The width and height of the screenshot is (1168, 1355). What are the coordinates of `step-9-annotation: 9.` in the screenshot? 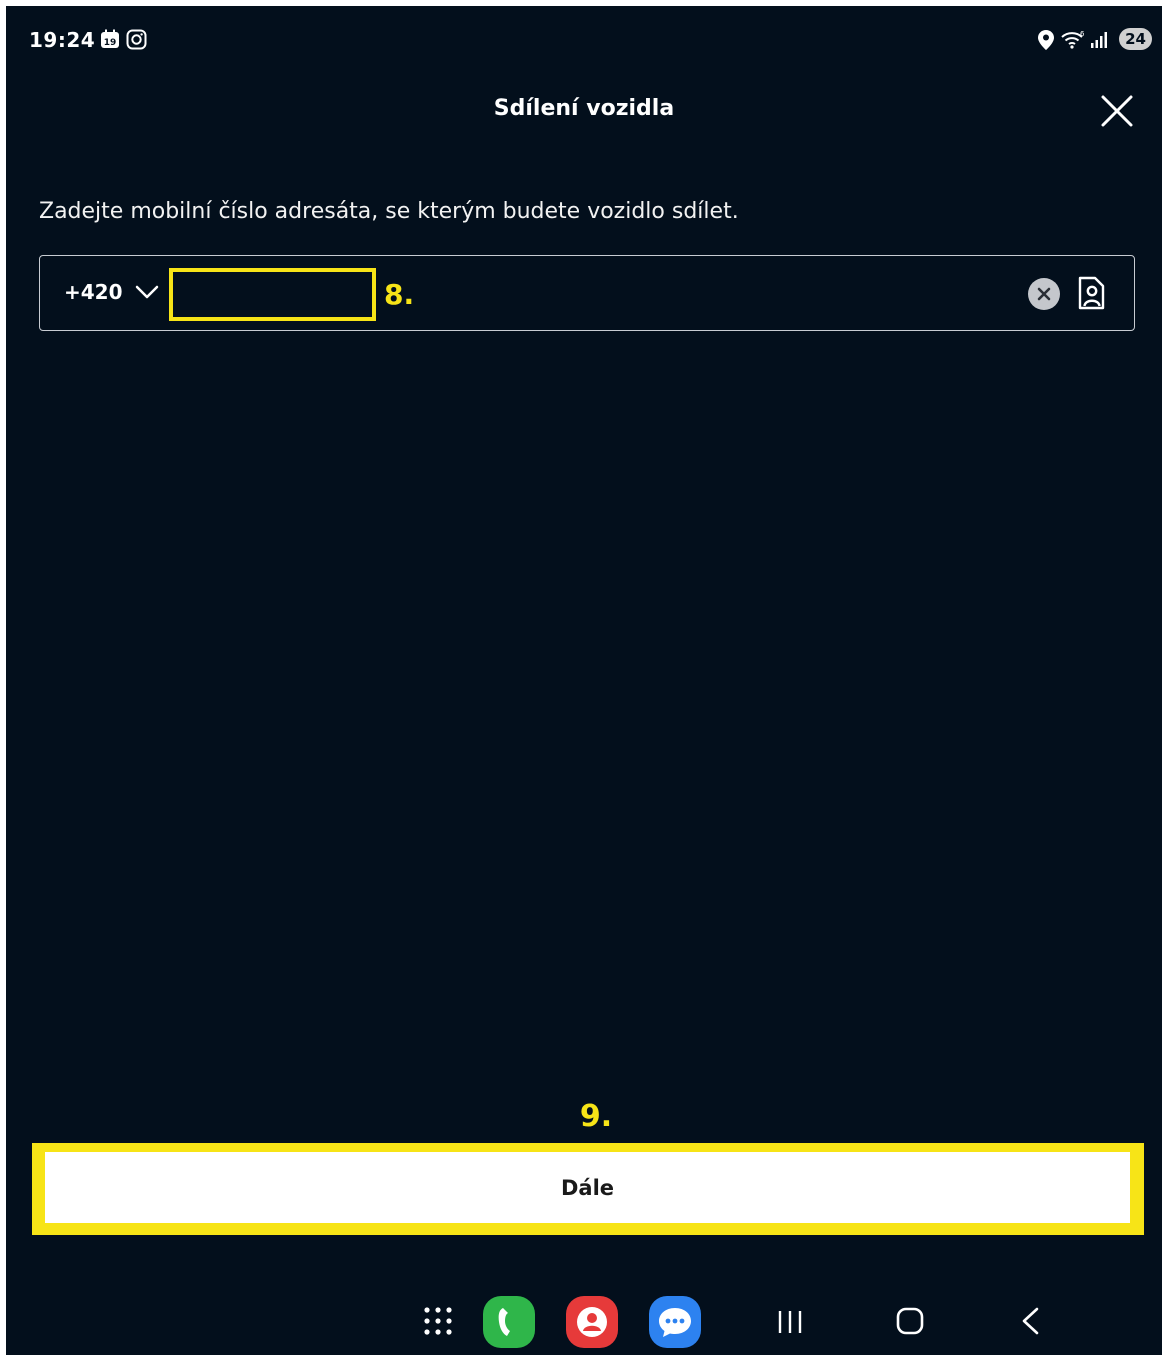 It's located at (596, 1116).